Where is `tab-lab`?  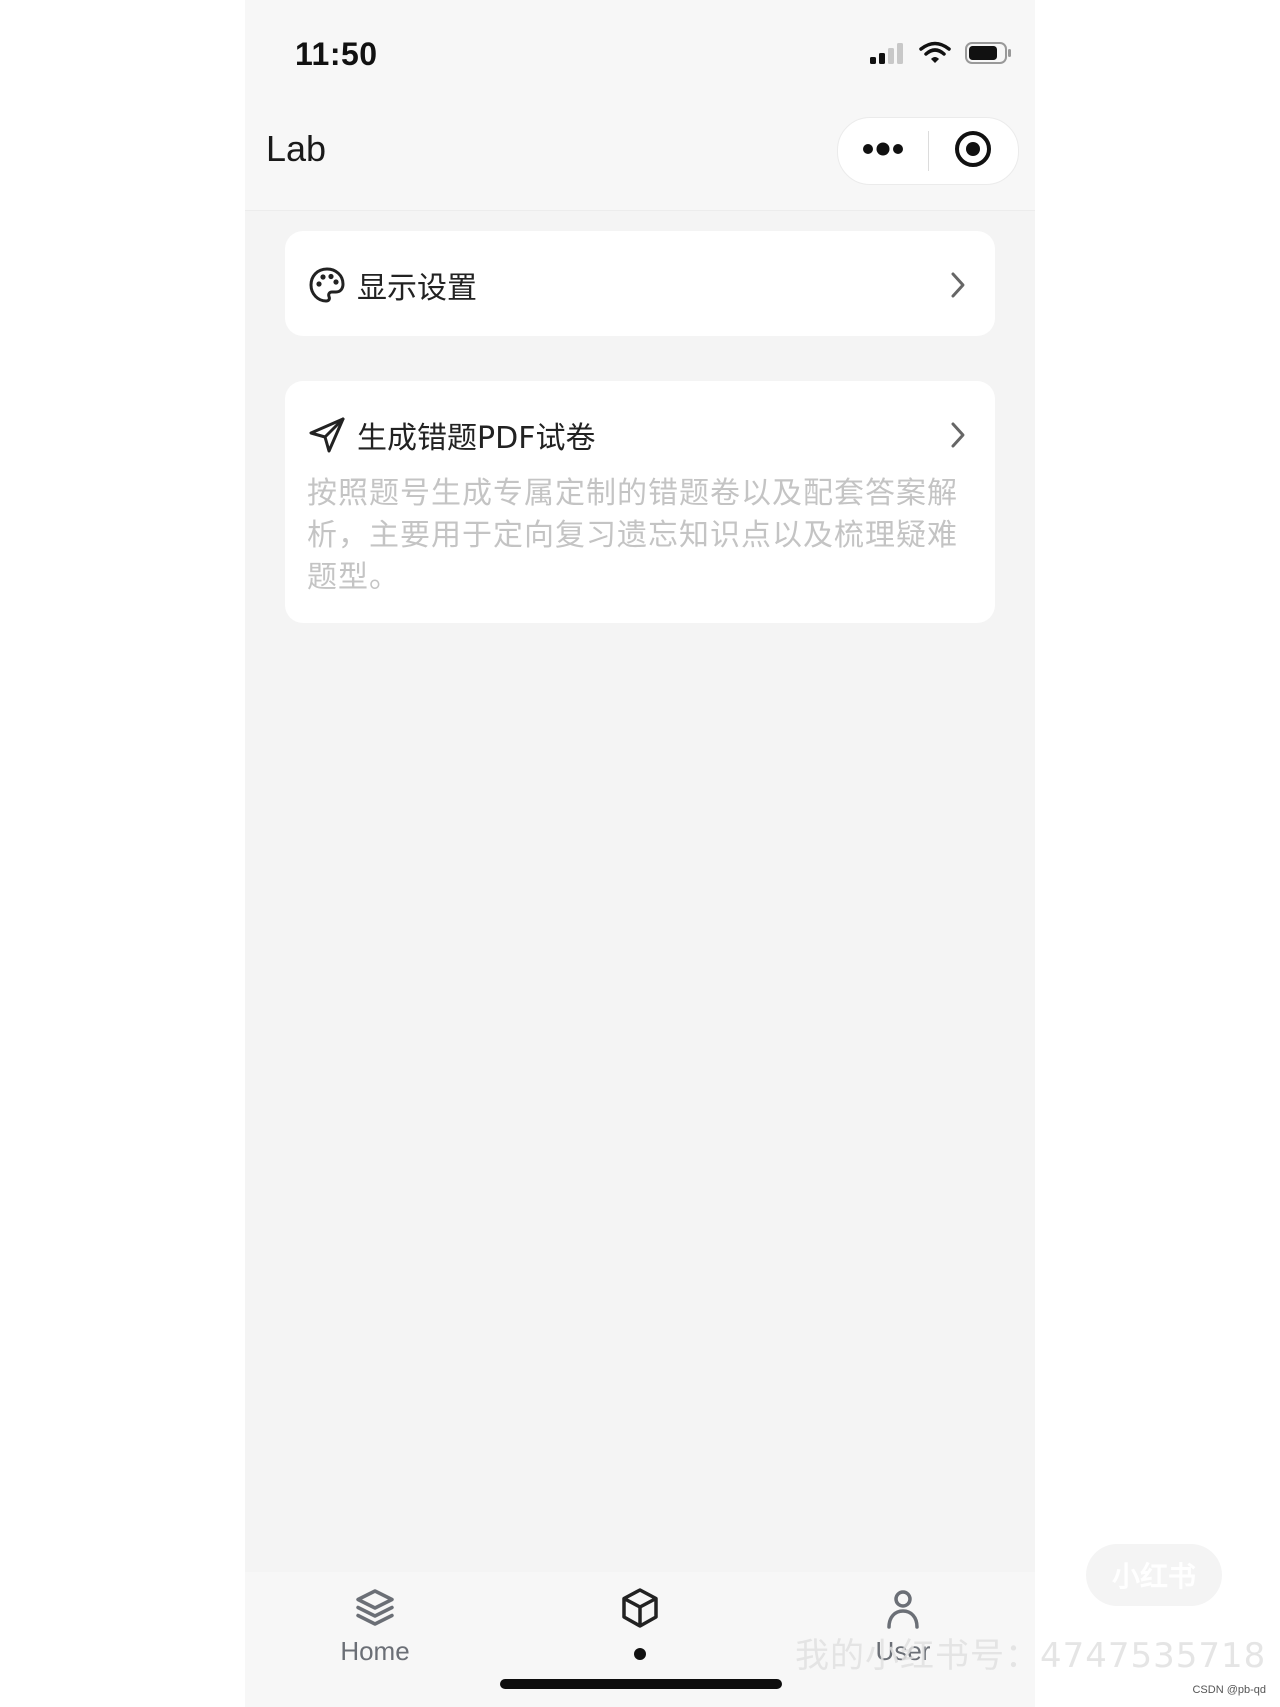
tab-lab is located at coordinates (640, 1636).